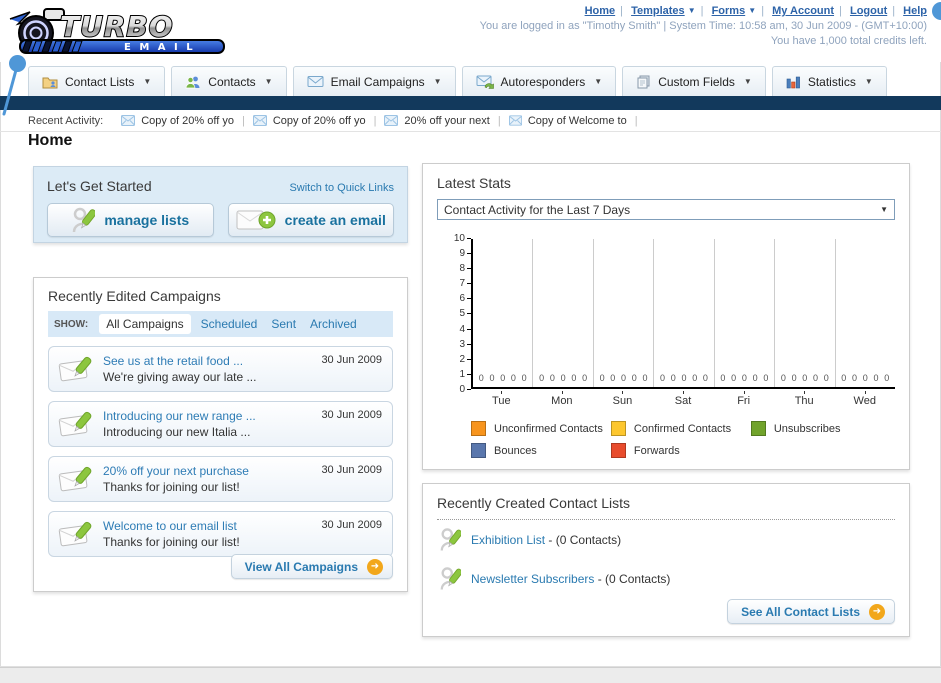  Describe the element at coordinates (567, 121) in the screenshot. I see `recent-activity-item: Copy of Welcome to` at that location.